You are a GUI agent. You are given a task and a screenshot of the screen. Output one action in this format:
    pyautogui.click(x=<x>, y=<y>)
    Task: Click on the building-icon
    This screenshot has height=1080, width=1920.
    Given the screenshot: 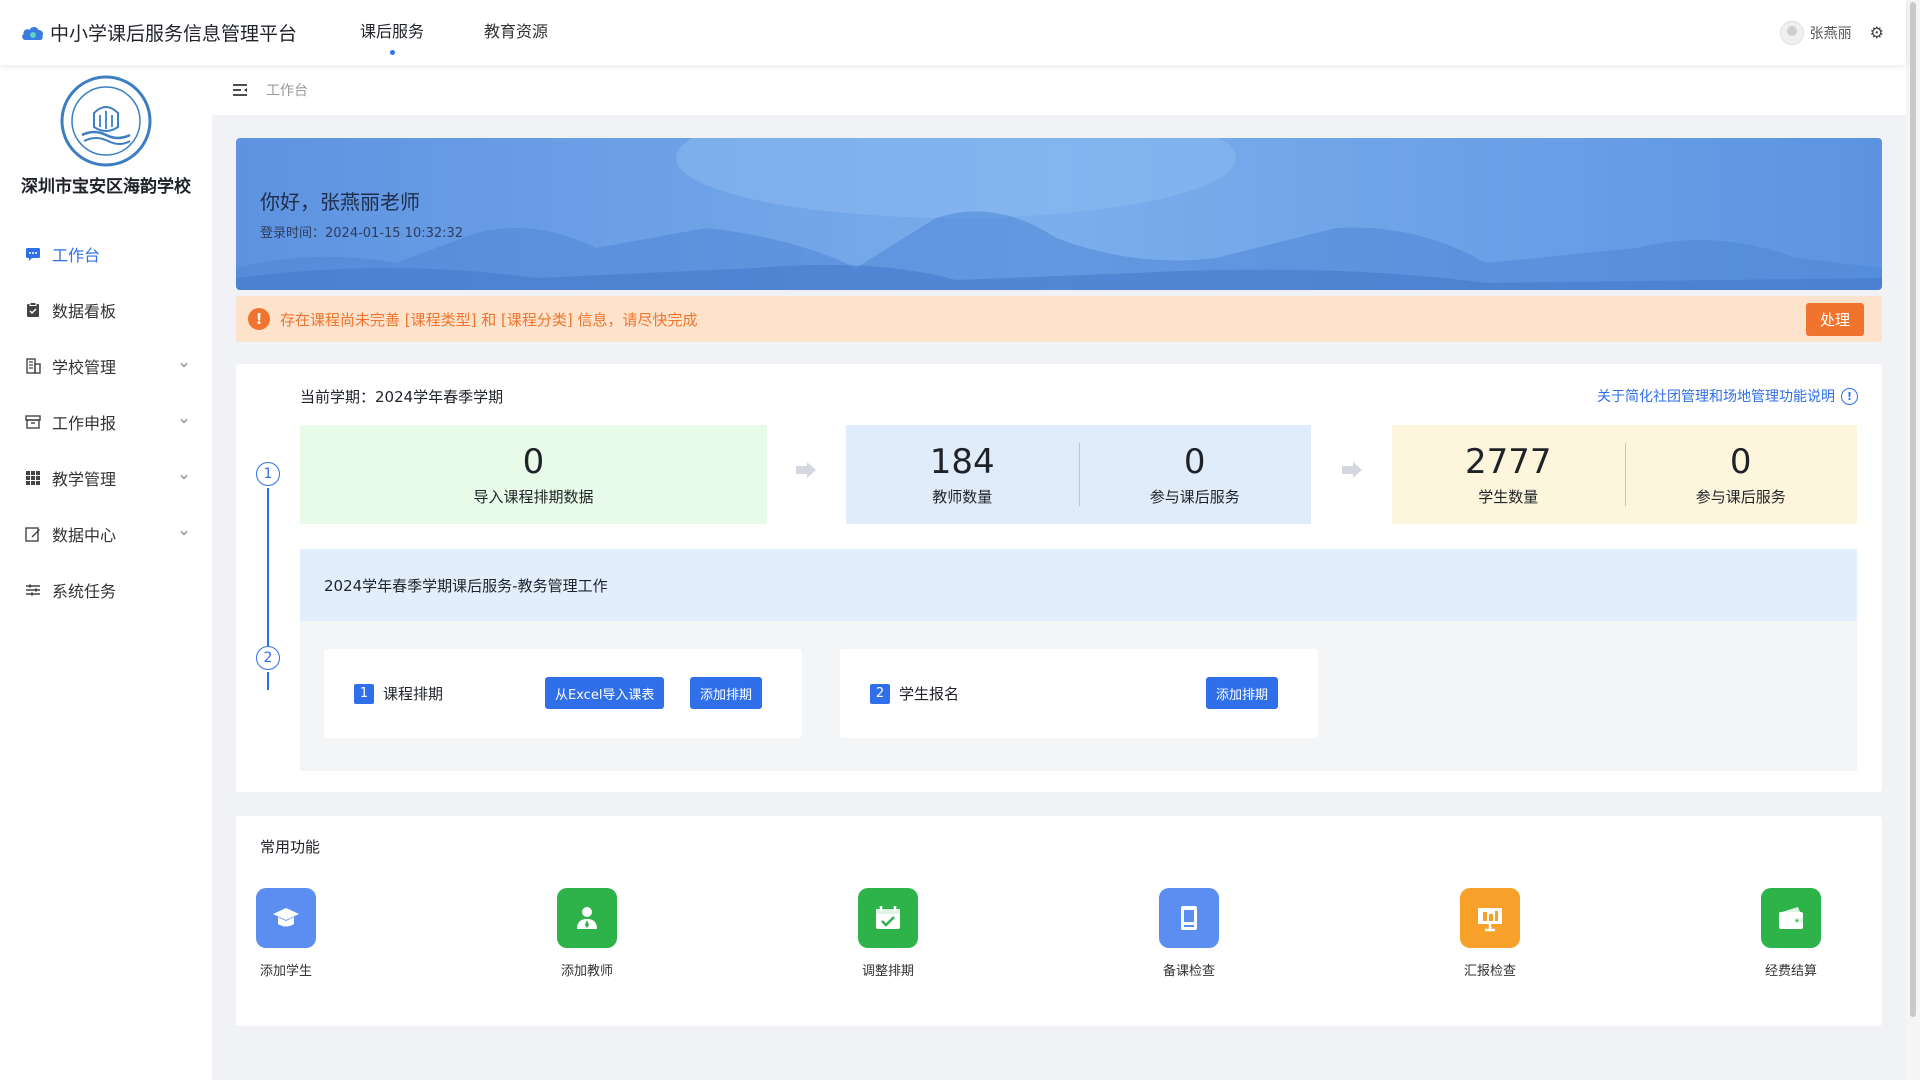 What is the action you would take?
    pyautogui.click(x=33, y=366)
    